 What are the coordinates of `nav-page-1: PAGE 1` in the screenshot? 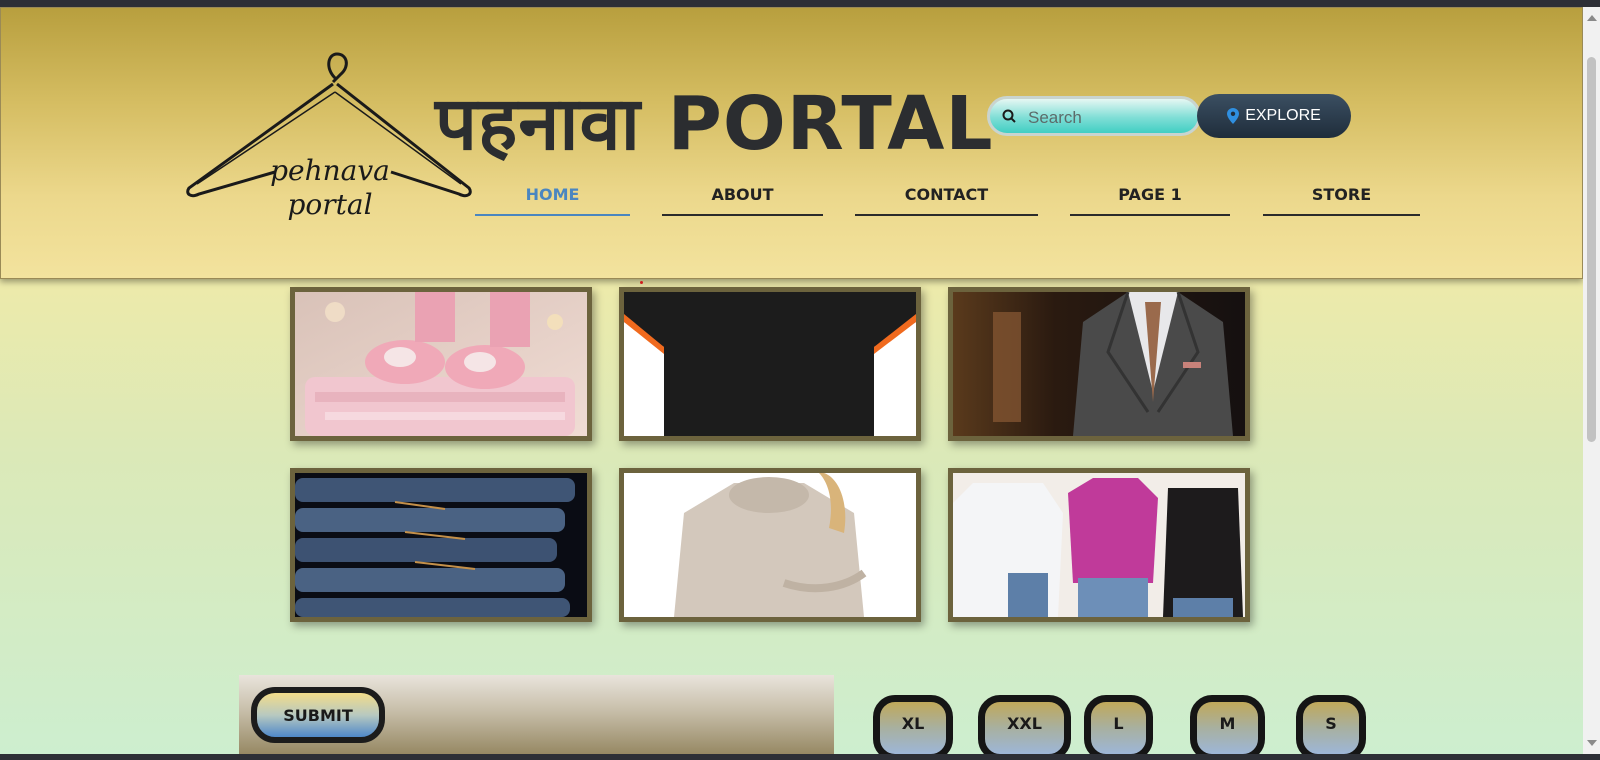 It's located at (1150, 198).